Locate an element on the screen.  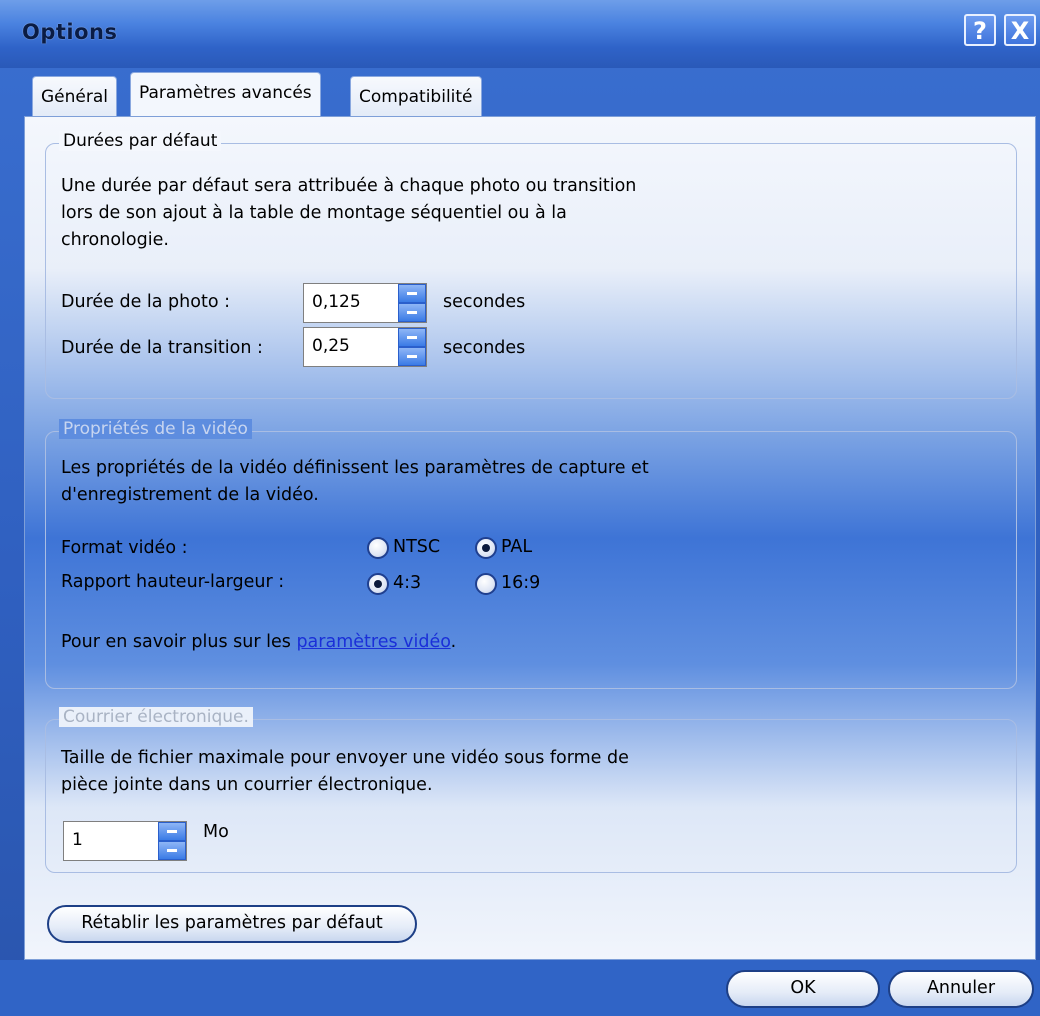
ratio-4-3-label: 4:3 is located at coordinates (407, 583).